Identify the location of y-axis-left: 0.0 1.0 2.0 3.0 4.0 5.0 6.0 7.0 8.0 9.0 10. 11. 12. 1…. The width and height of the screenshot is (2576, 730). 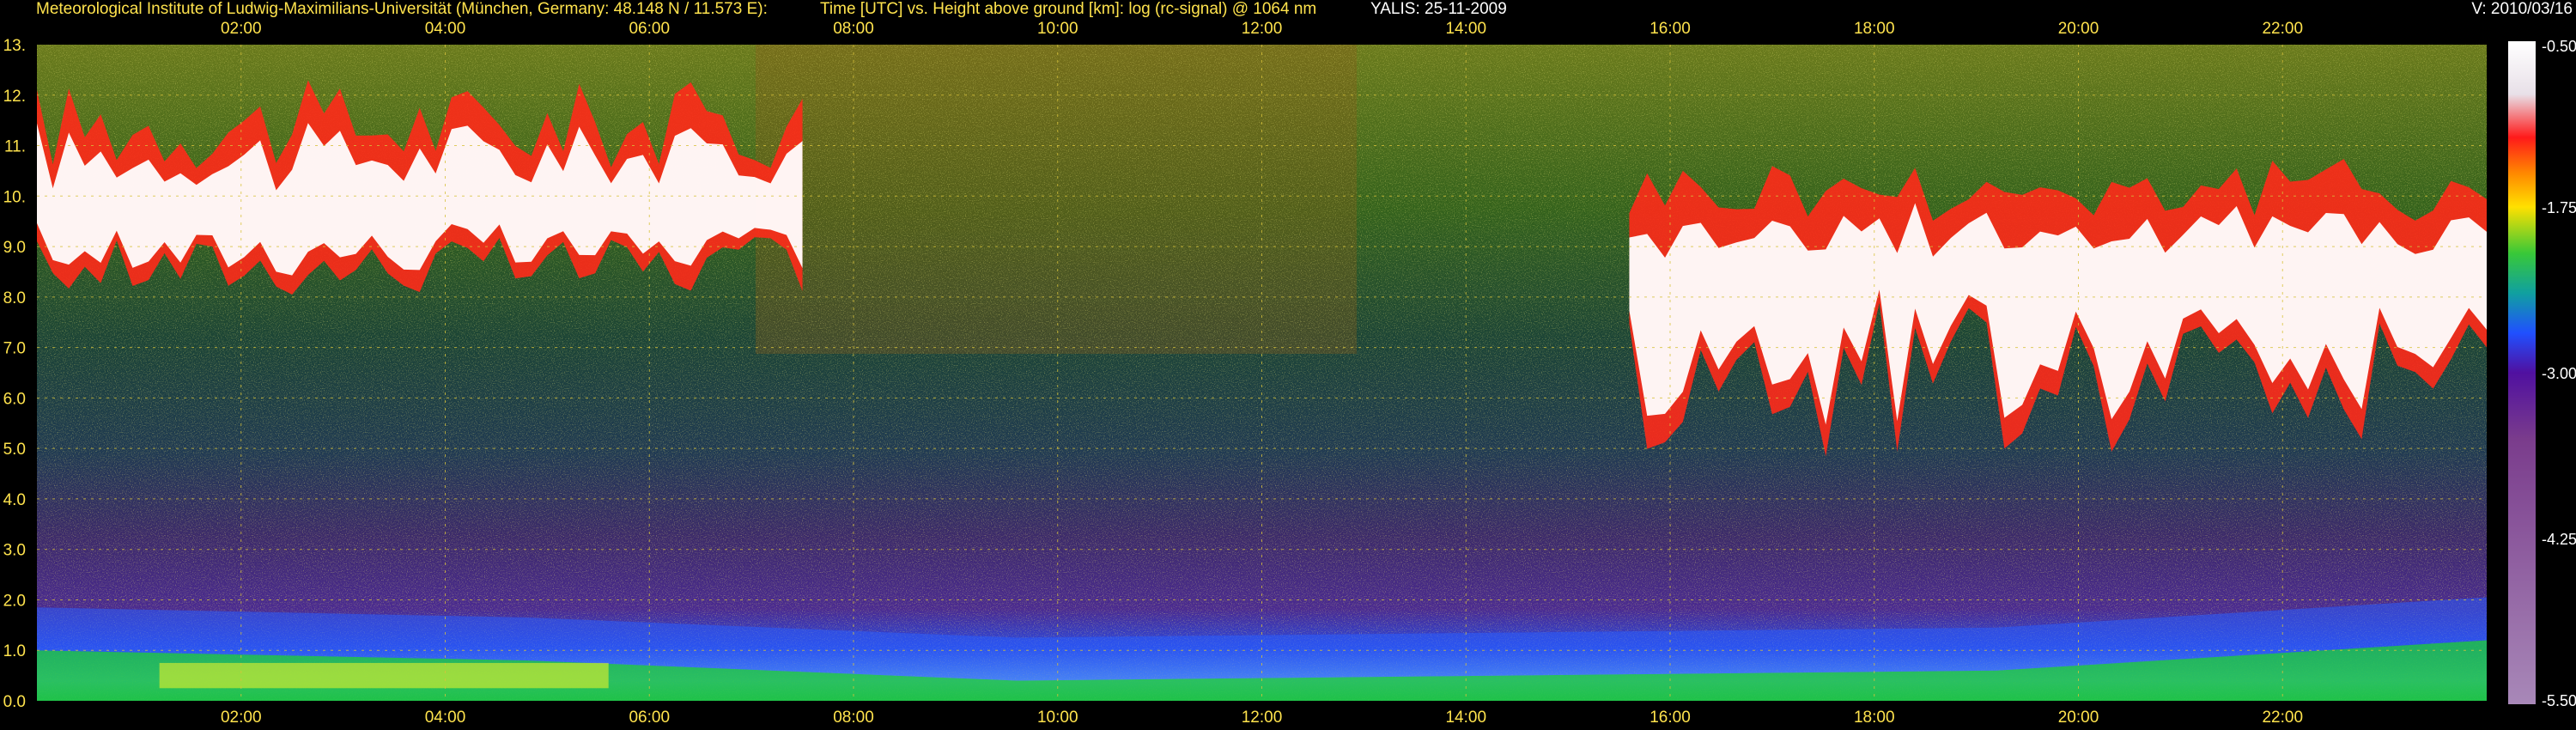
(15, 374).